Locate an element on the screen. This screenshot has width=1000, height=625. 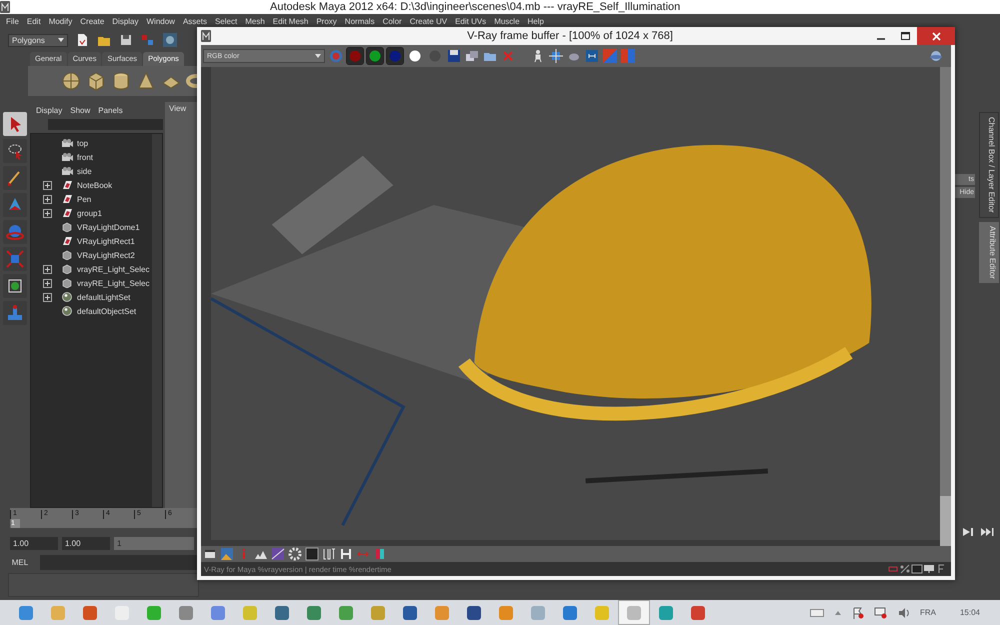
caret-up-icon is located at coordinates (838, 613).